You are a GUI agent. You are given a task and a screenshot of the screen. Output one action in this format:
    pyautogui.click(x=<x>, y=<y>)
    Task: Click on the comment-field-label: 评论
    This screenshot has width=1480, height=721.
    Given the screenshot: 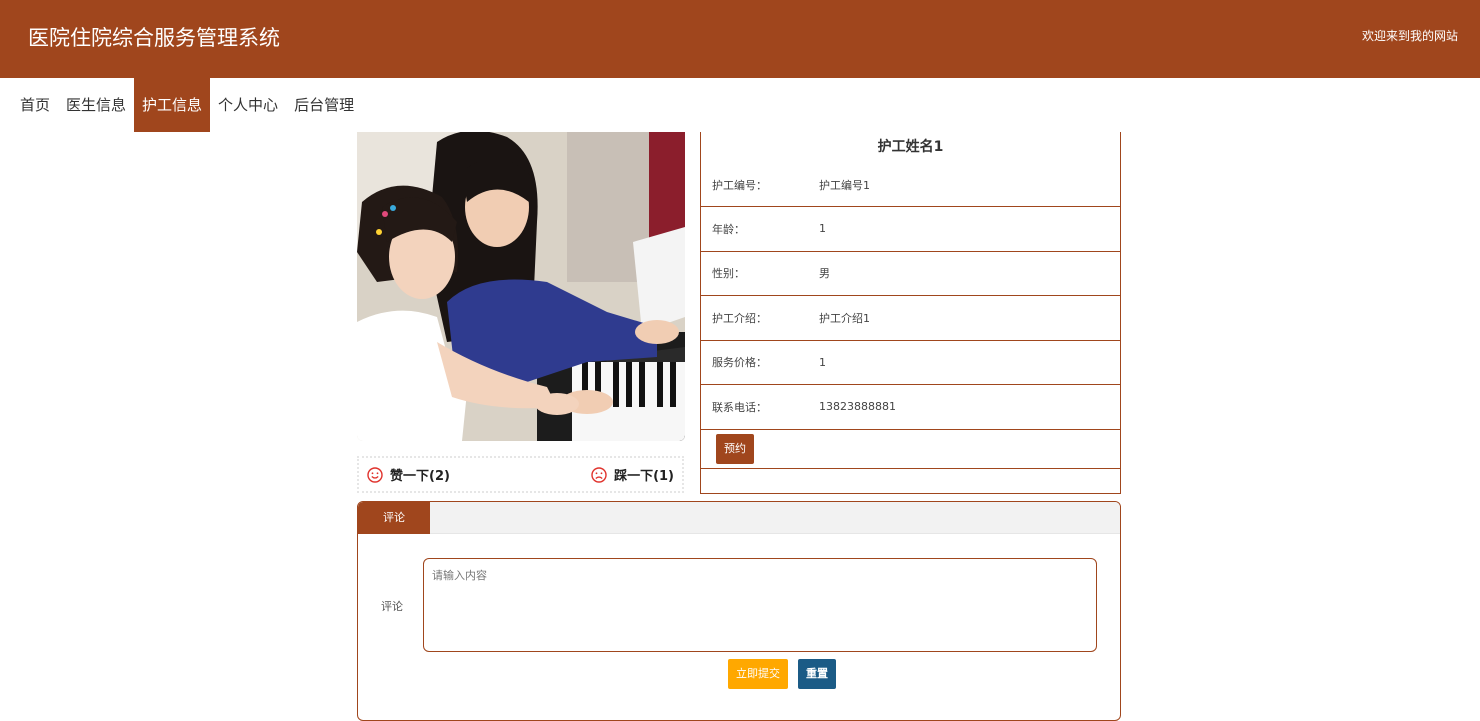 What is the action you would take?
    pyautogui.click(x=392, y=606)
    